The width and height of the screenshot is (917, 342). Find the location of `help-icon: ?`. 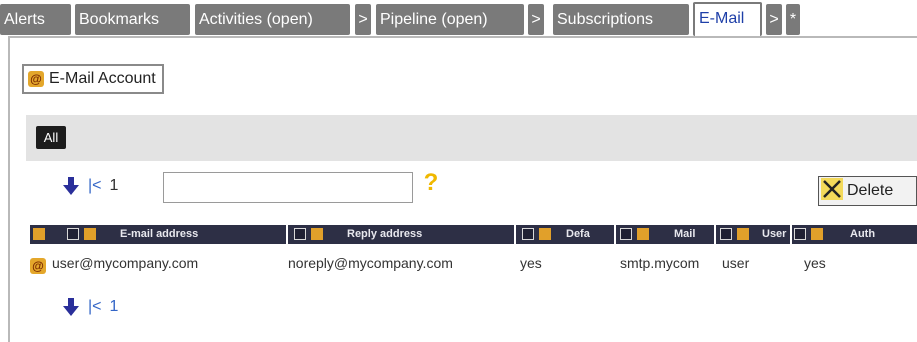

help-icon: ? is located at coordinates (431, 183).